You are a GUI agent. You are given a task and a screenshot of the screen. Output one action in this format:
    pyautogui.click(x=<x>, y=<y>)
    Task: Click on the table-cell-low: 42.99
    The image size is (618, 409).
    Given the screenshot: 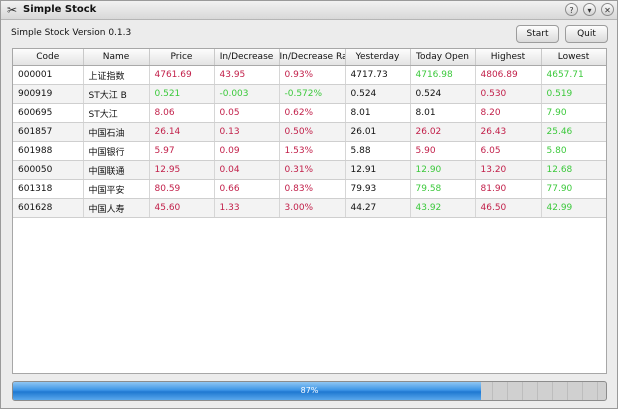 What is the action you would take?
    pyautogui.click(x=573, y=208)
    